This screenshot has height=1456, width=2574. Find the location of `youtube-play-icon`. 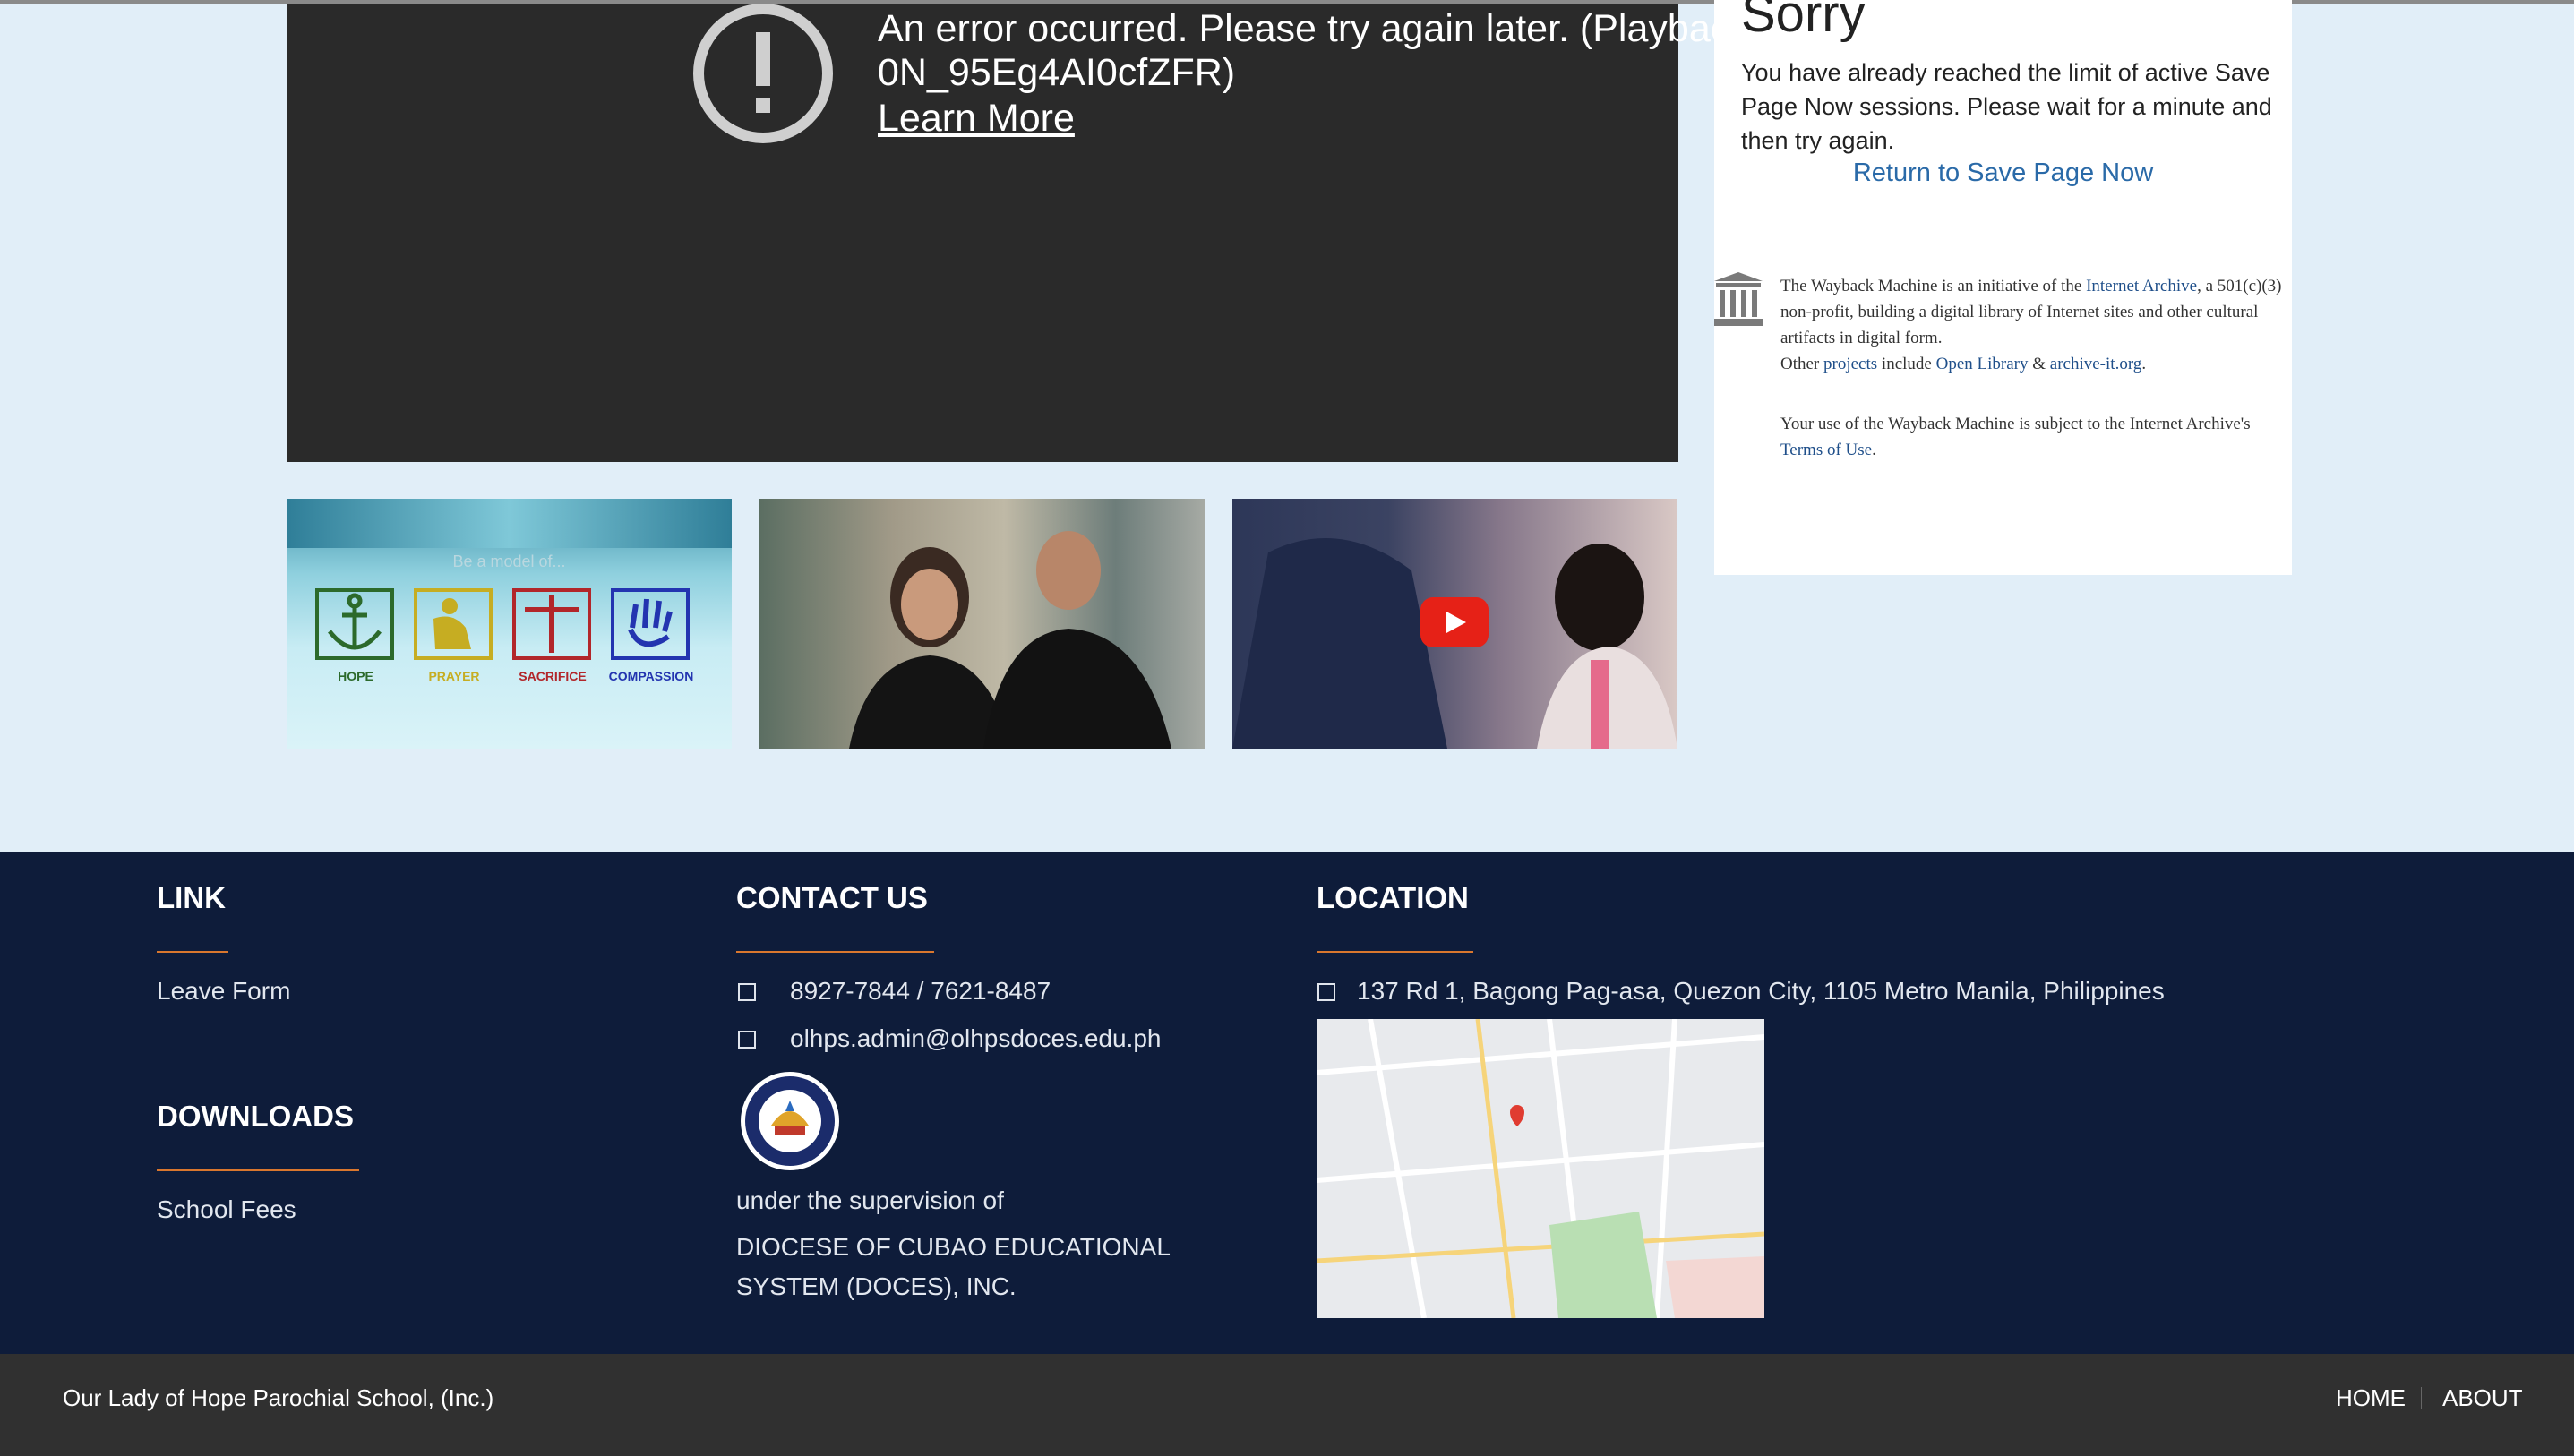

youtube-play-icon is located at coordinates (1454, 622).